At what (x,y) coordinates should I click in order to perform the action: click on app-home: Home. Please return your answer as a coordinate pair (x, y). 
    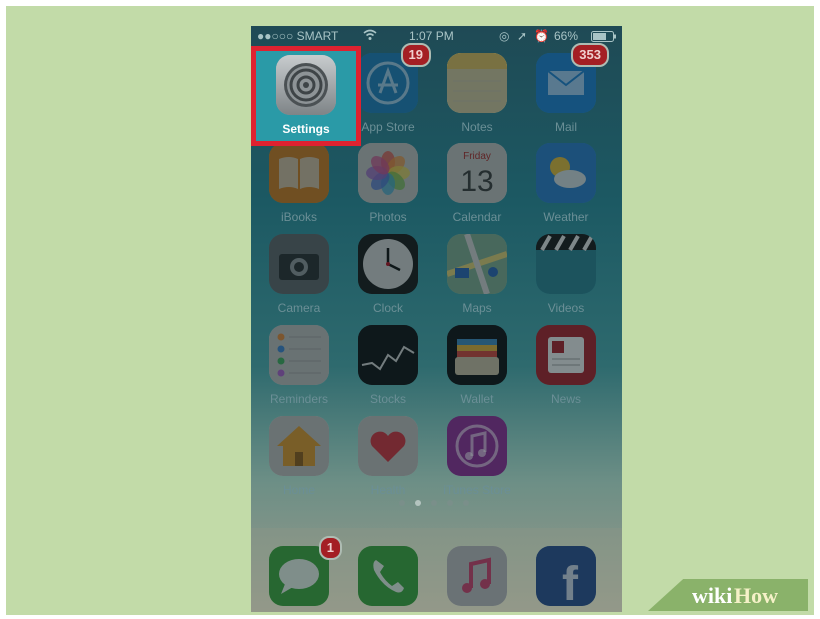
    Looking at the image, I should click on (299, 460).